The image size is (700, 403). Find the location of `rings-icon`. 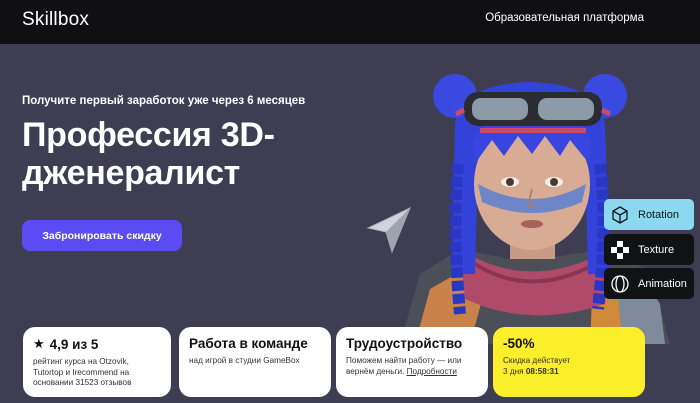

rings-icon is located at coordinates (620, 284).